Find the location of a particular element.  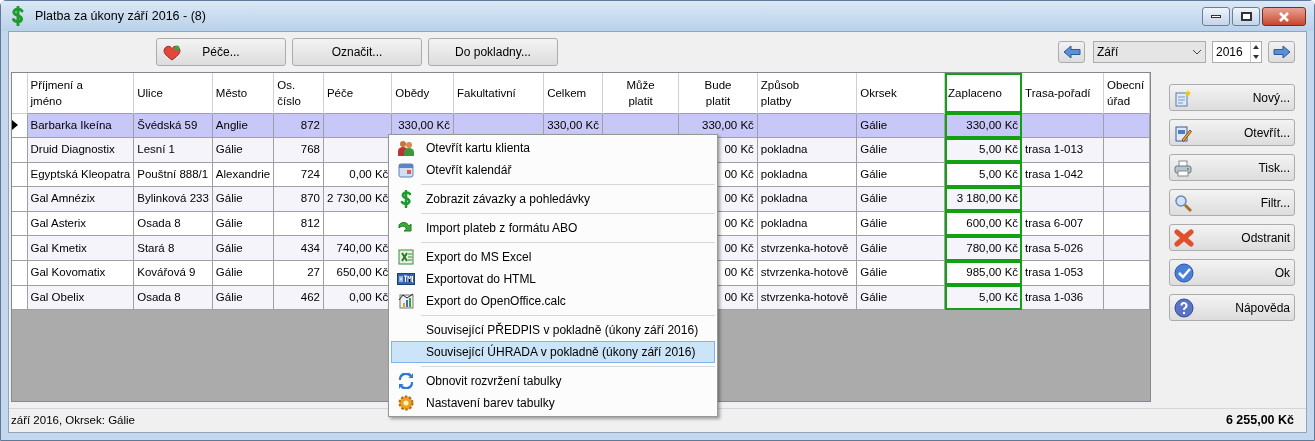

minimize-button is located at coordinates (1216, 16).